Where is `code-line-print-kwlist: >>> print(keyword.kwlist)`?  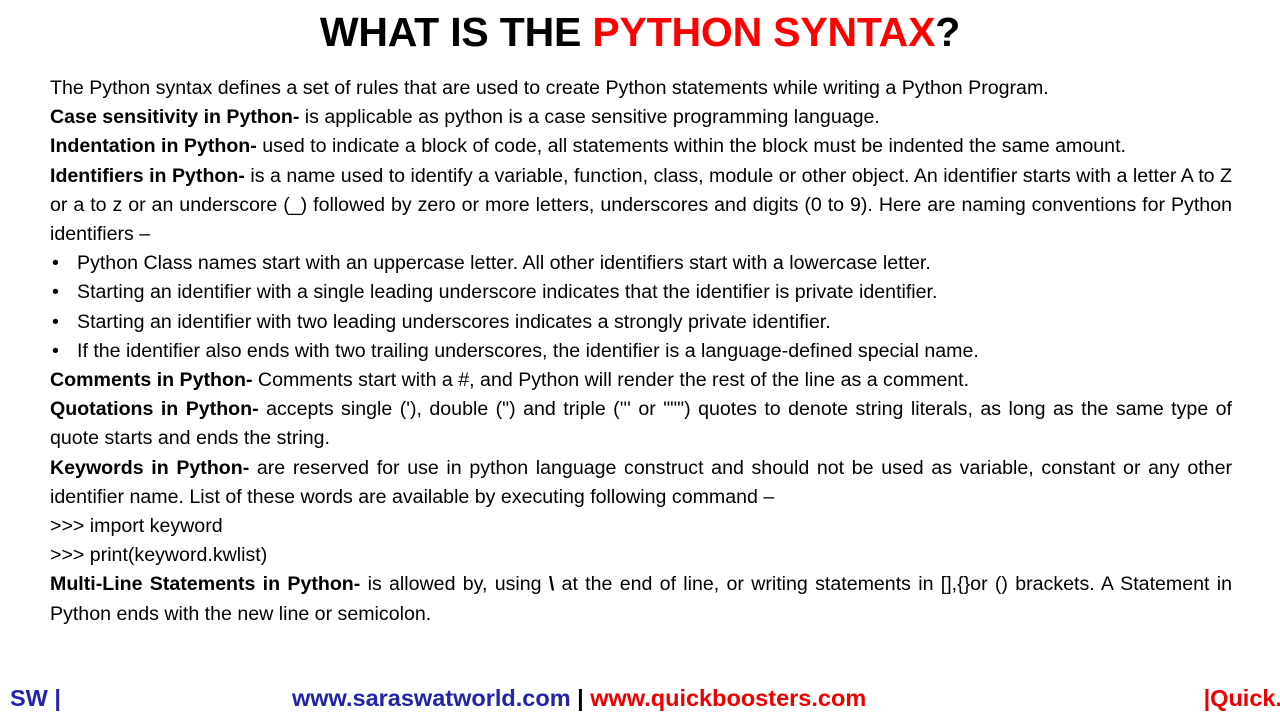
code-line-print-kwlist: >>> print(keyword.kwlist) is located at coordinates (159, 555).